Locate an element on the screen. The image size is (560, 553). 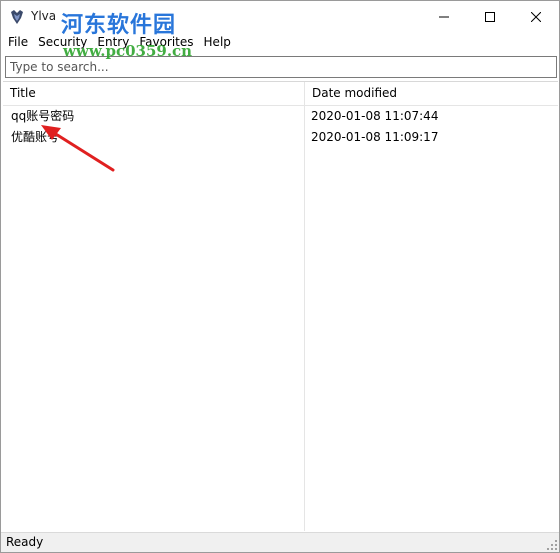
close-icon is located at coordinates (536, 16).